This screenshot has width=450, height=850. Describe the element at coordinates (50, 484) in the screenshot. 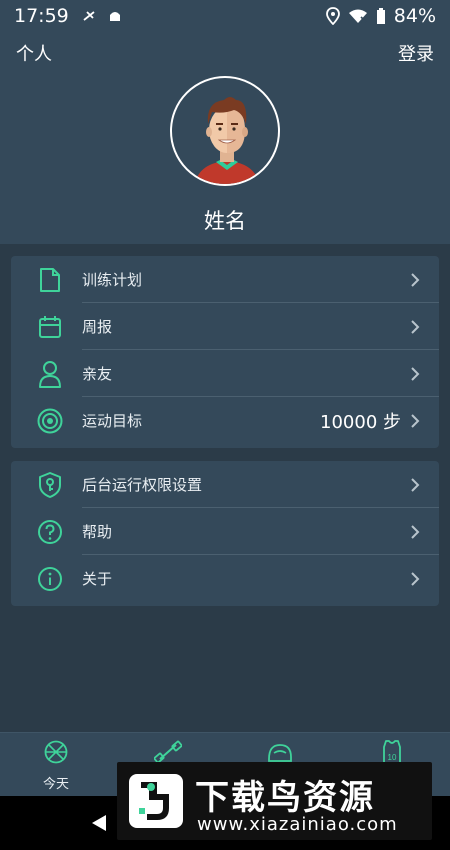

I see `shield-key-icon` at that location.